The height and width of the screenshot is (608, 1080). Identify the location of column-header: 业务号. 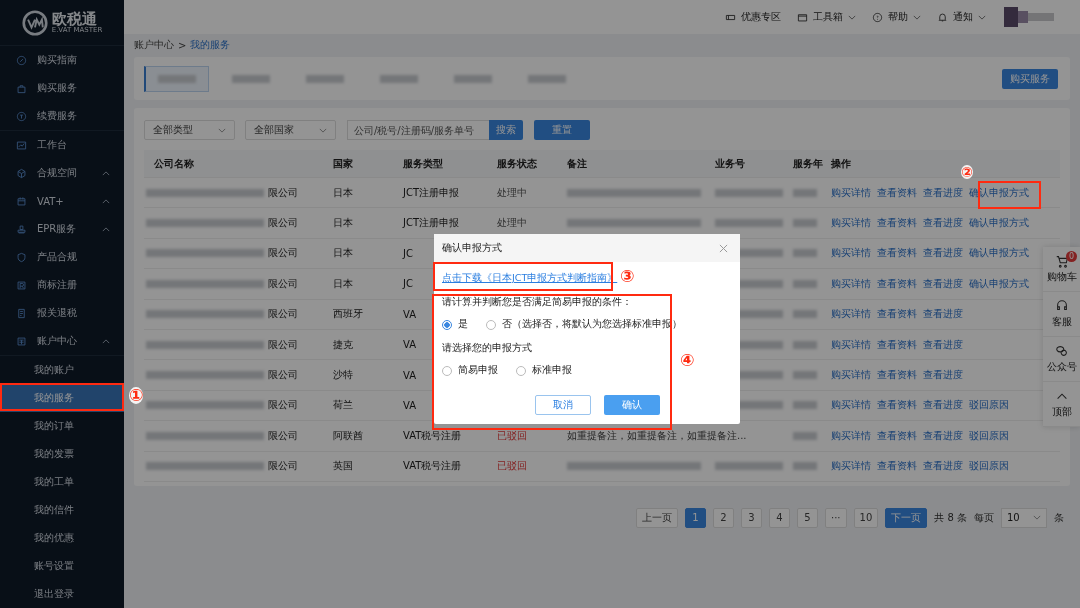
(730, 163).